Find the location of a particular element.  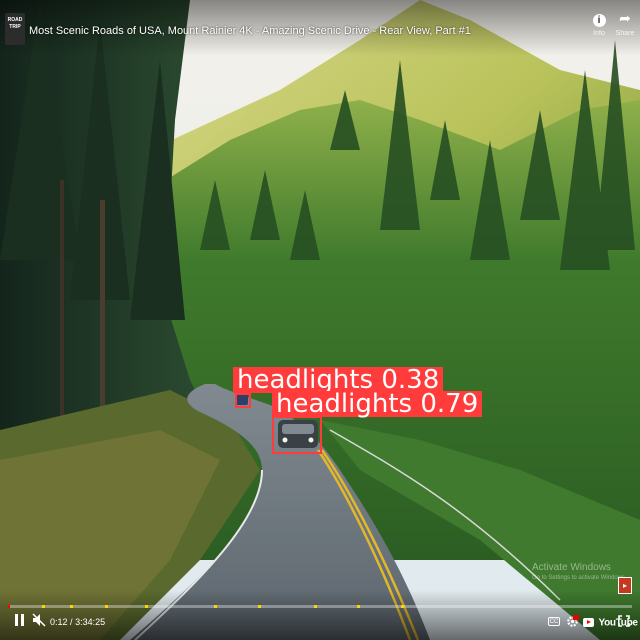

captions-button: CC is located at coordinates (554, 621).